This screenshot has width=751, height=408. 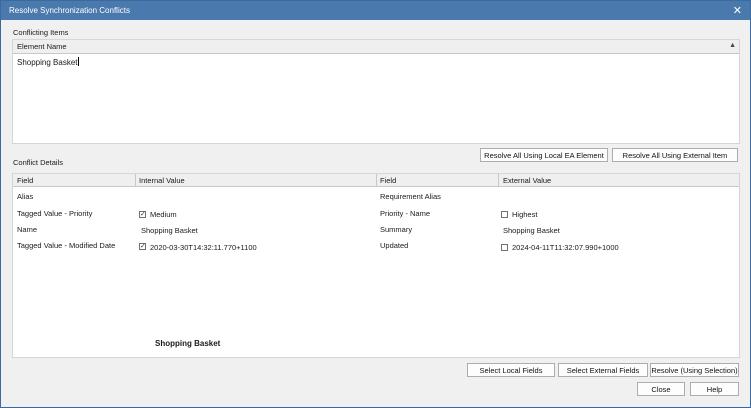 I want to click on row-field: Tagged Value - Priority, so click(x=55, y=213).